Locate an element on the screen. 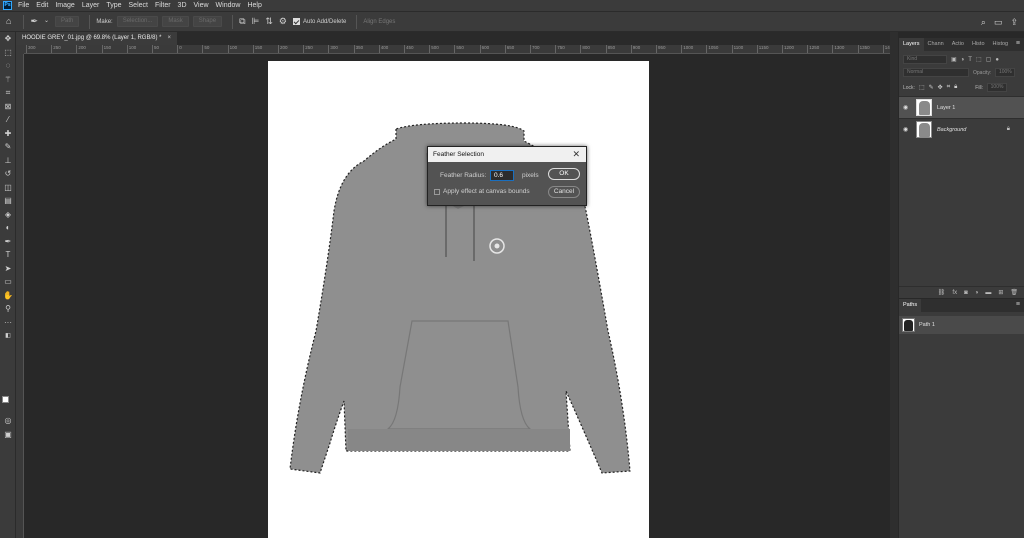  ruler-origin is located at coordinates (20, 49).